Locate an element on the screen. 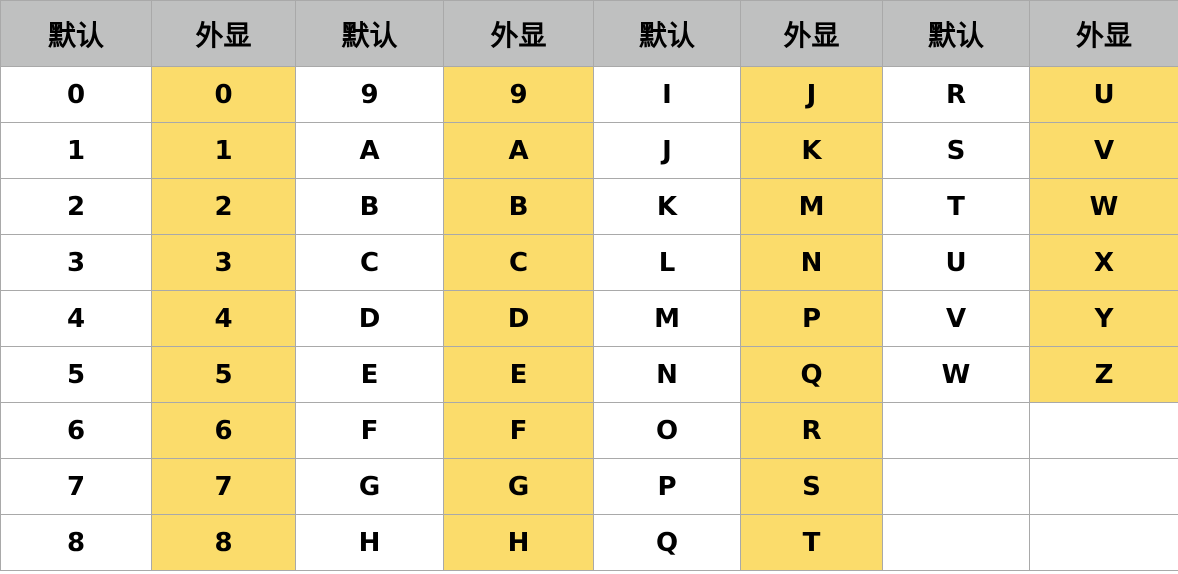 The image size is (1178, 574). table-row: 0 0 9 9 I J R U is located at coordinates (589, 94).